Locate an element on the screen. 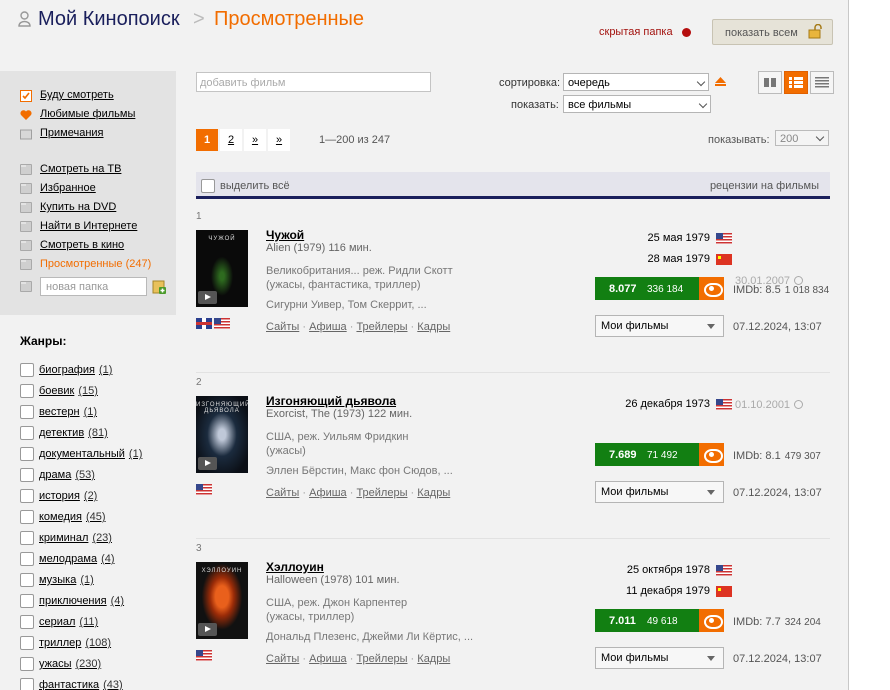 This screenshot has width=890, height=690. add-film-input: добавить фильм is located at coordinates (313, 82).